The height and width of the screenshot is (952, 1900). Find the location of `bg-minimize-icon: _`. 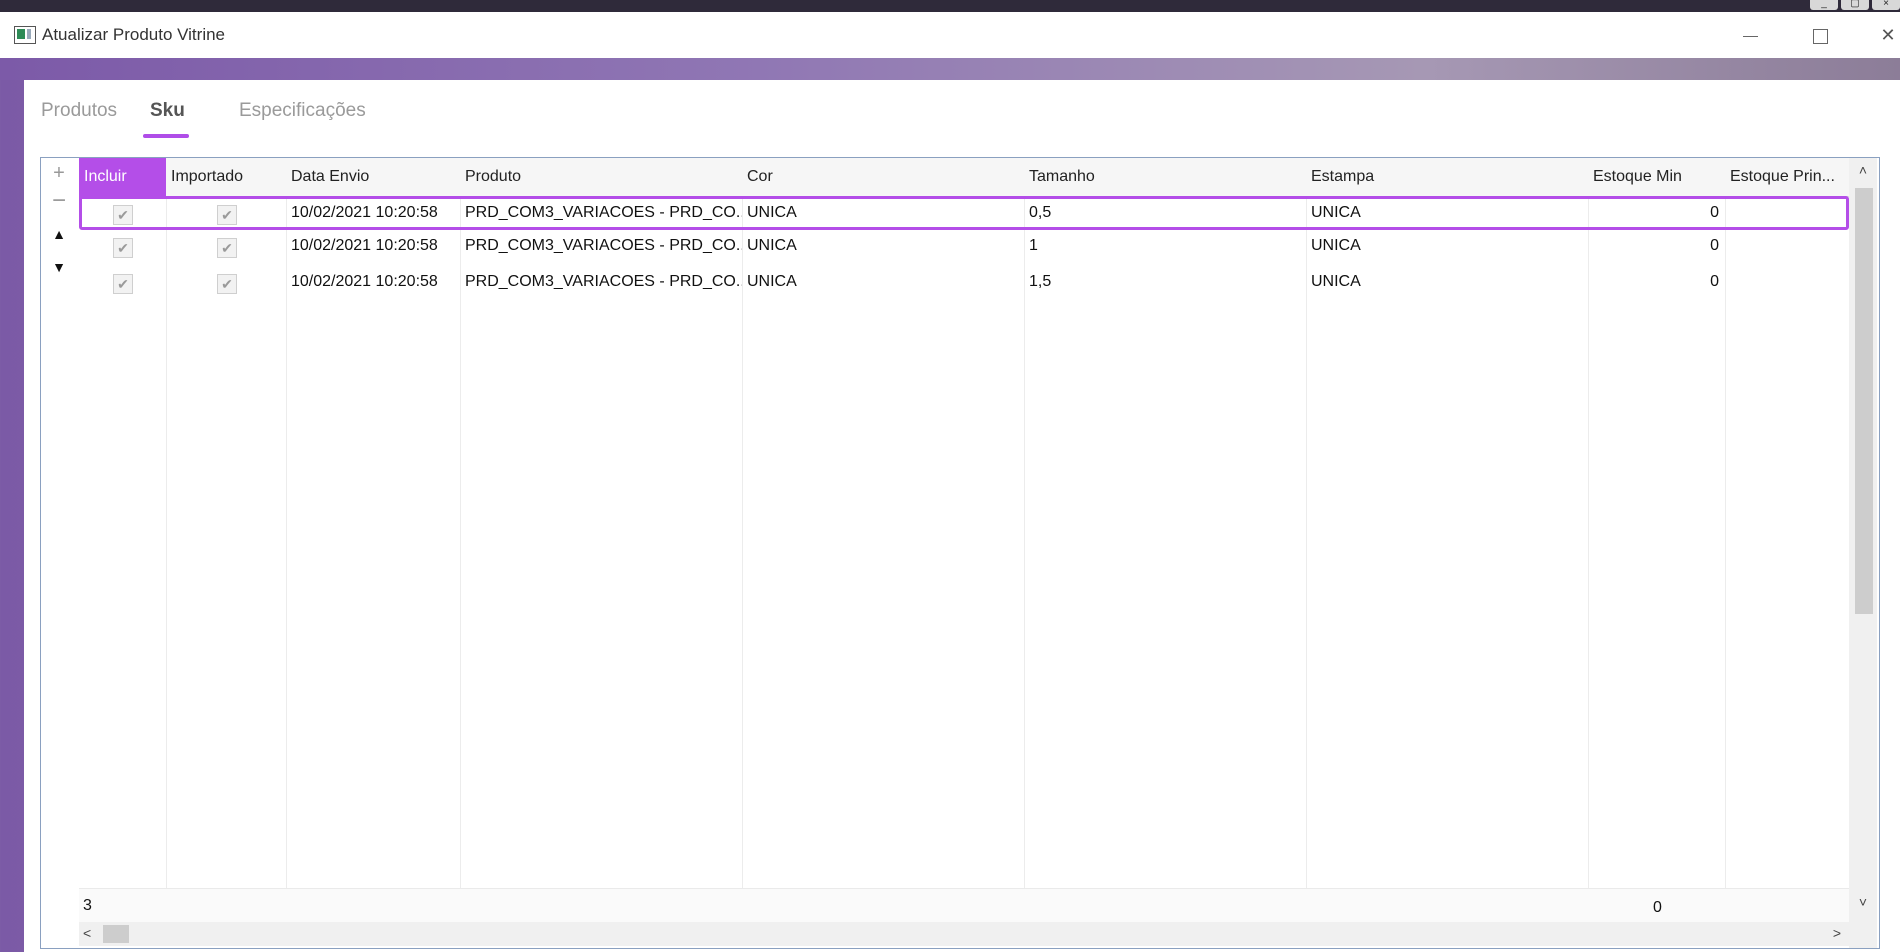

bg-minimize-icon: _ is located at coordinates (1824, 5).